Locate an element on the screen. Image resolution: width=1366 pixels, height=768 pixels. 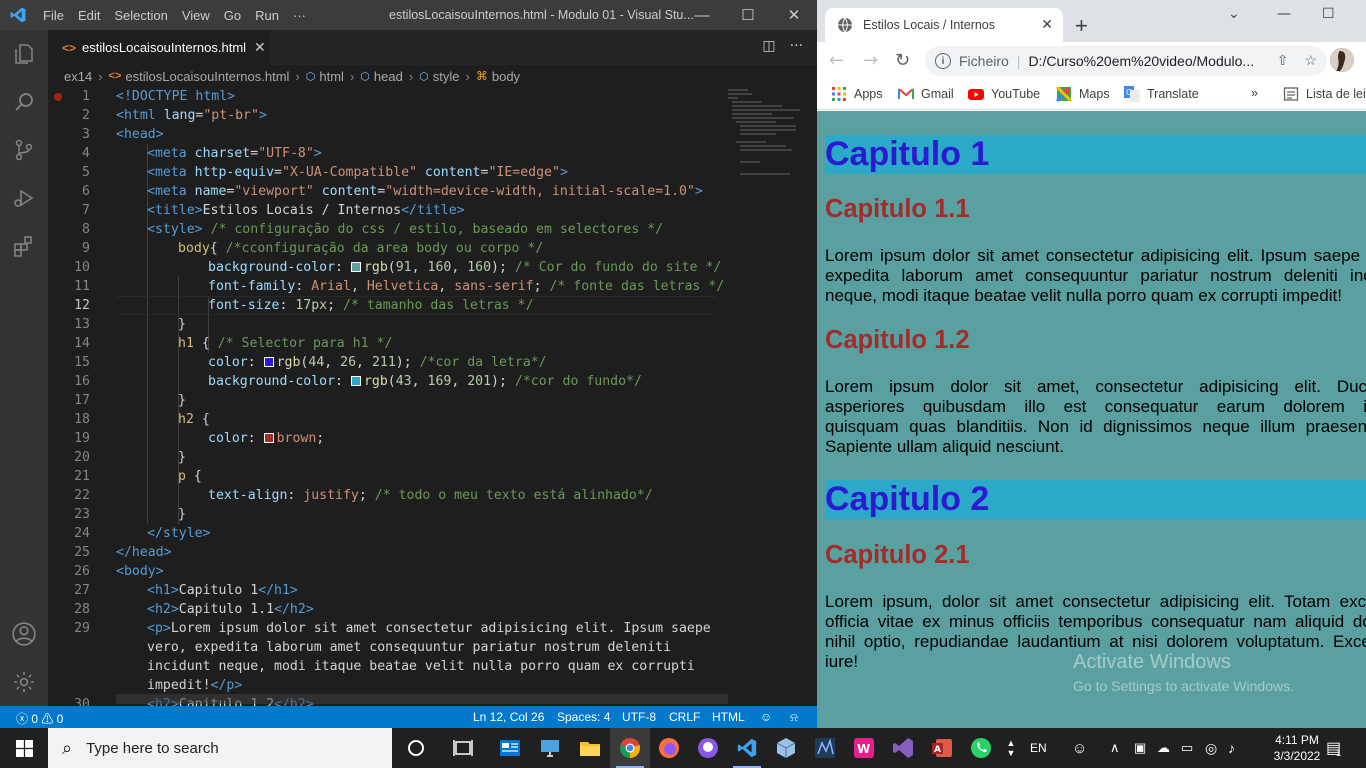
menu-edit: Edit is located at coordinates (89, 15).